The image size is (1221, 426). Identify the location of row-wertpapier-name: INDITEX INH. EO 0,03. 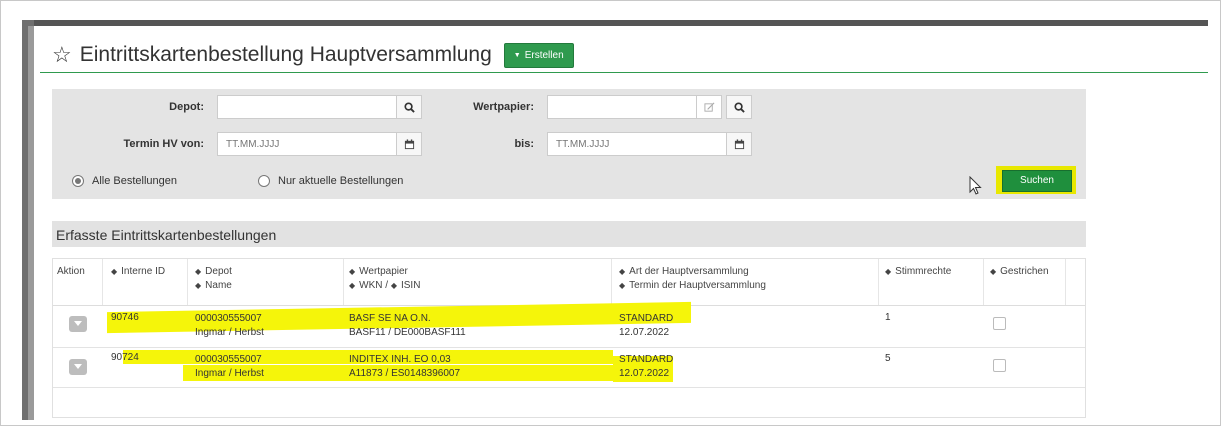
(400, 359).